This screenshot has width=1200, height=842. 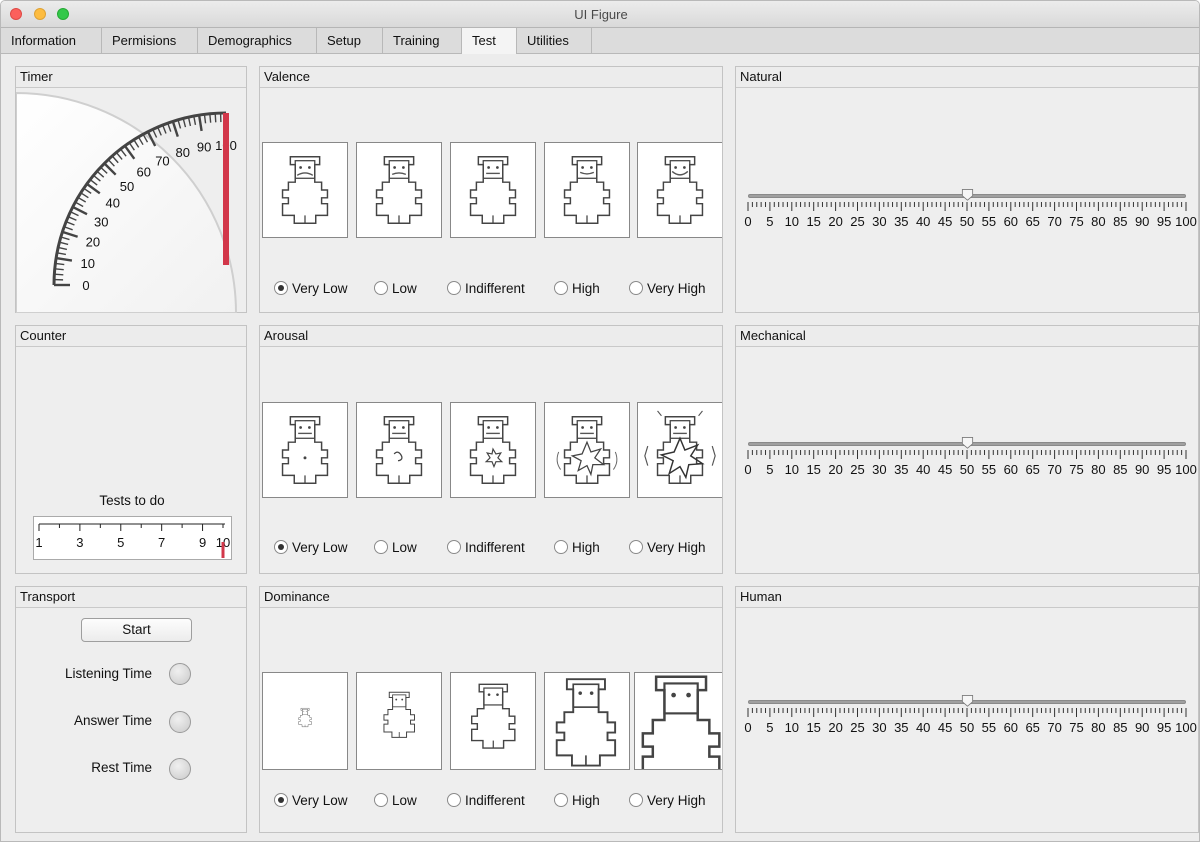 I want to click on tab-information: Information, so click(x=51, y=40).